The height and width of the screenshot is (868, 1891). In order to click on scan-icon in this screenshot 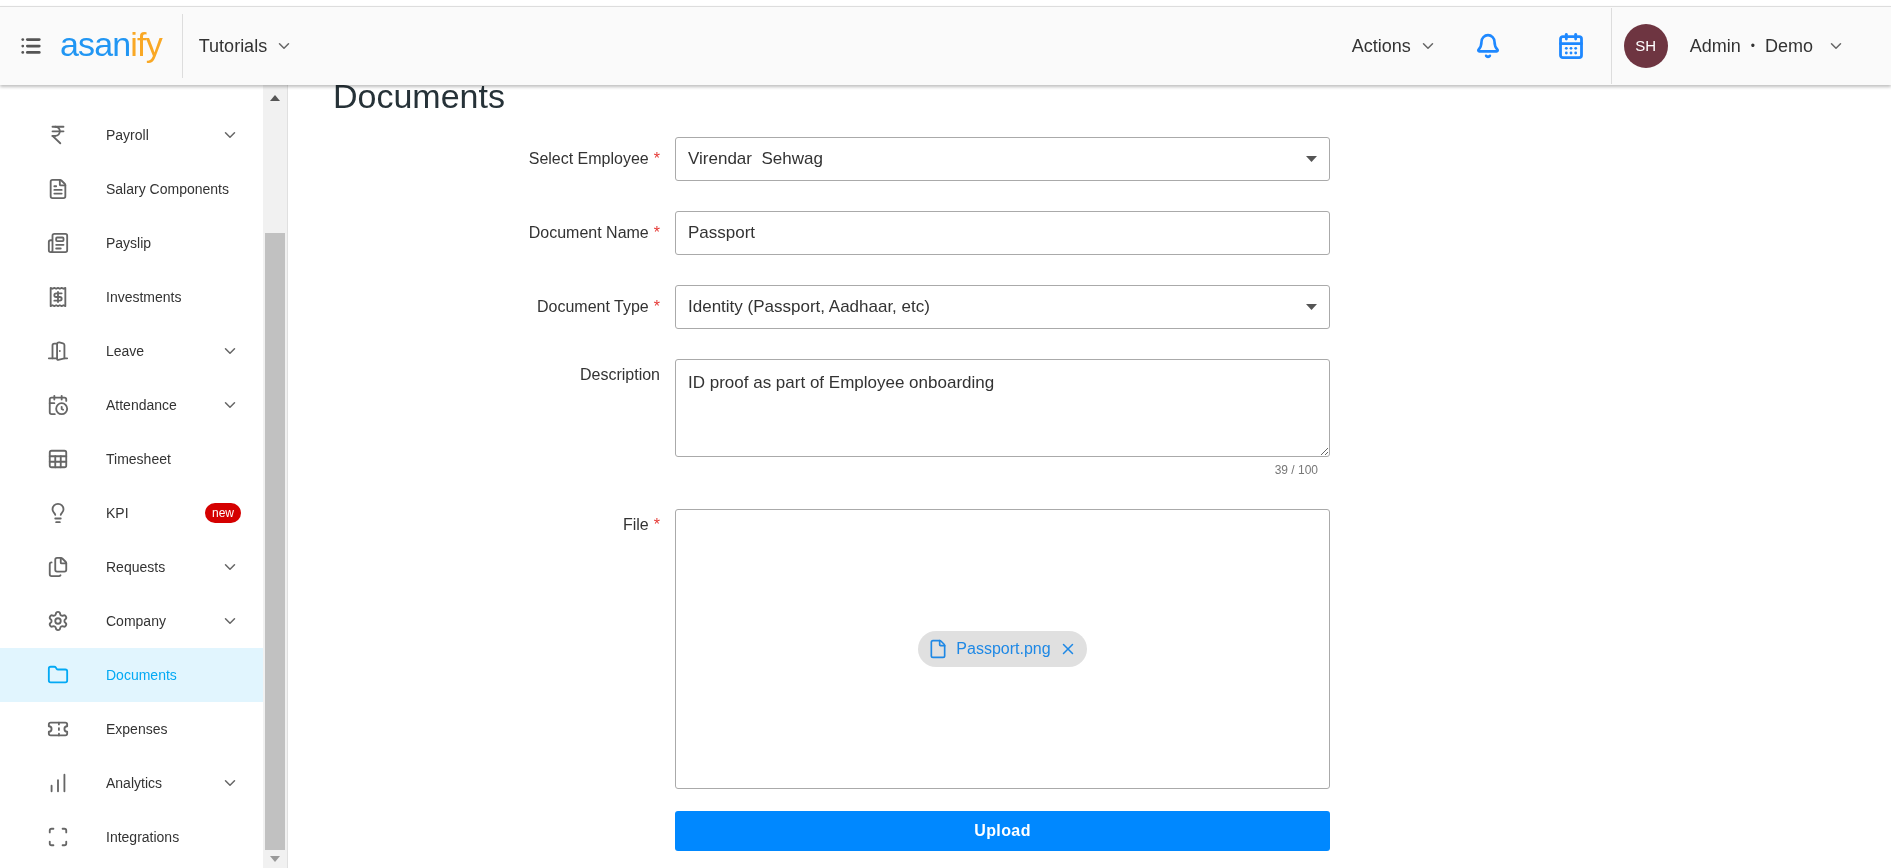, I will do `click(58, 837)`.